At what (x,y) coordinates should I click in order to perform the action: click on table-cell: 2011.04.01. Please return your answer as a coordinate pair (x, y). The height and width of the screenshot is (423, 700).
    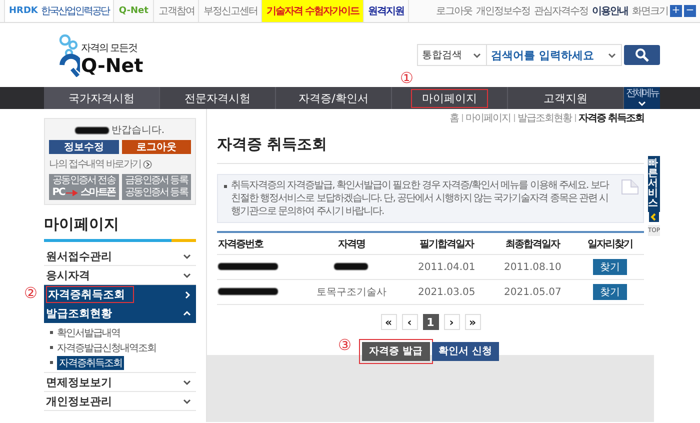
    Looking at the image, I should click on (447, 267).